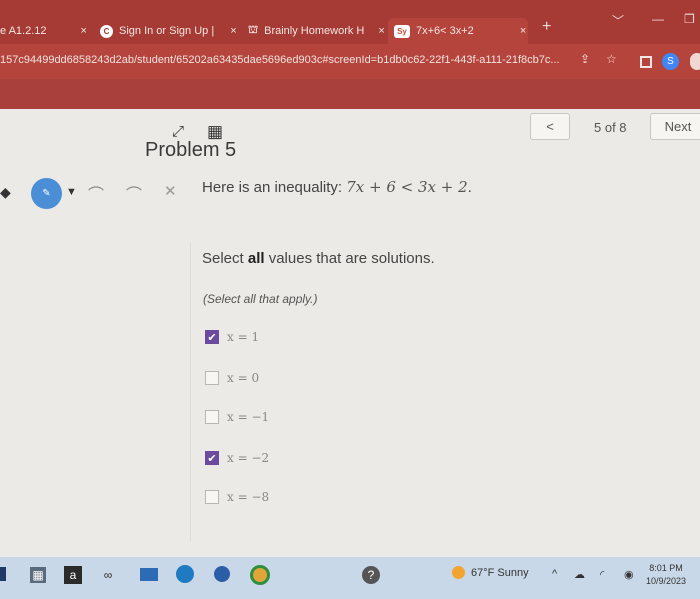 The width and height of the screenshot is (700, 599). What do you see at coordinates (611, 59) in the screenshot?
I see `star-icon: ☆` at bounding box center [611, 59].